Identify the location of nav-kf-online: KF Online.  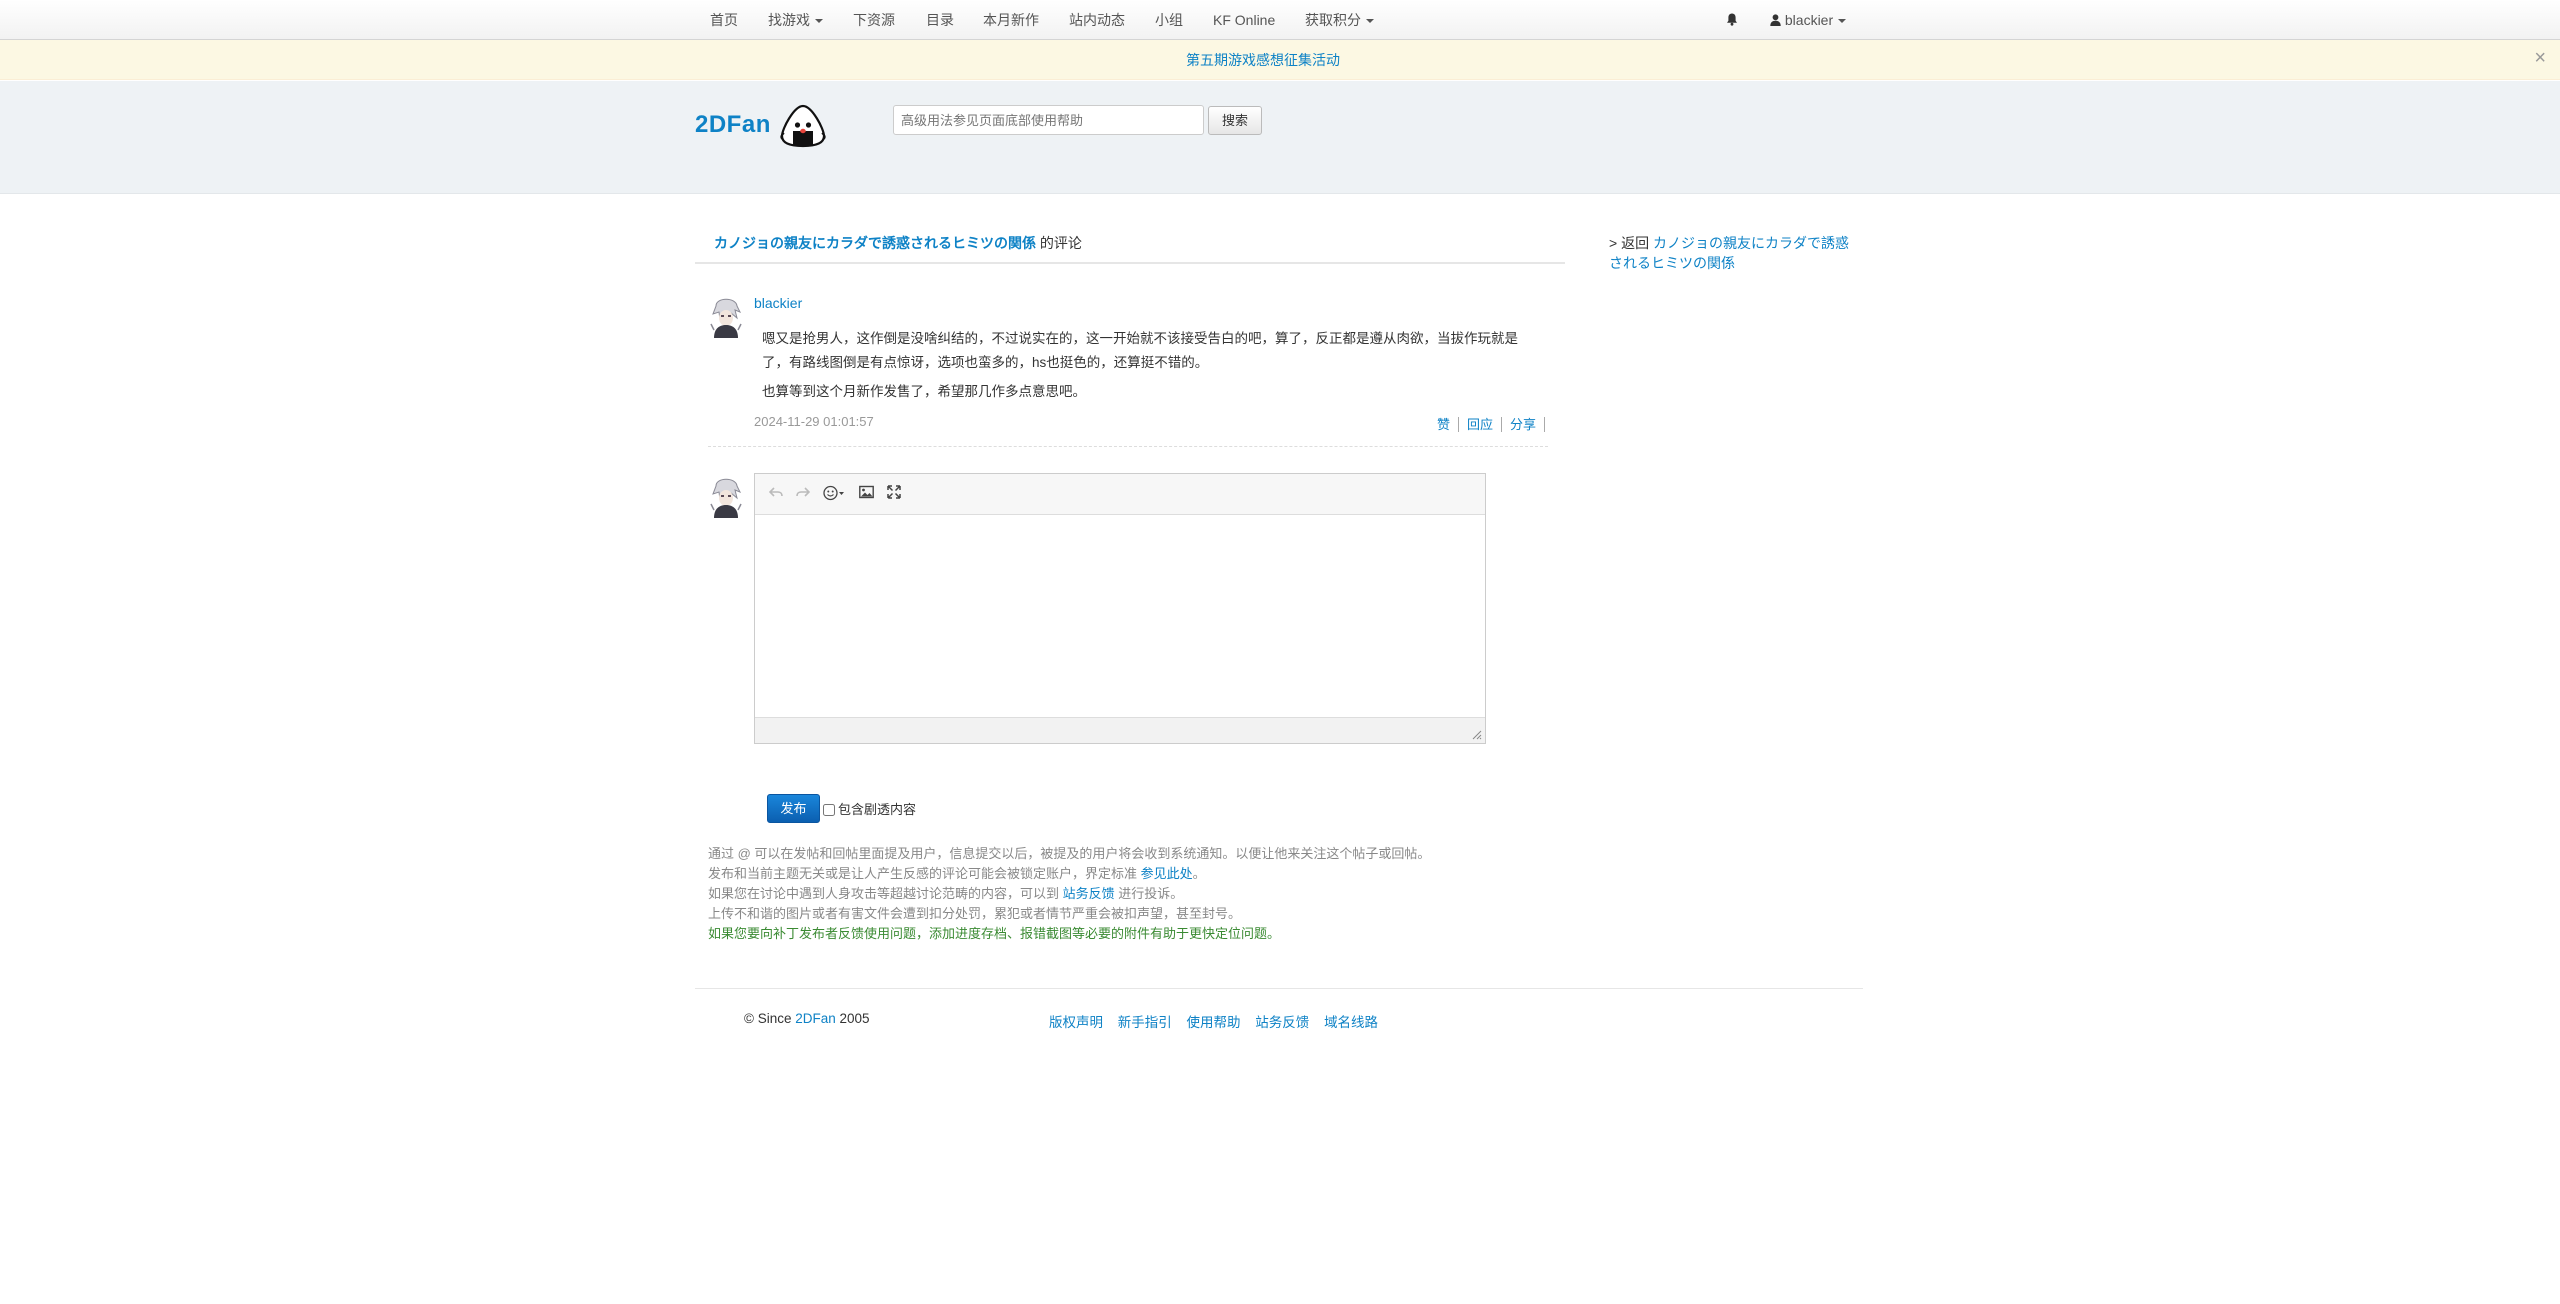
(1244, 20).